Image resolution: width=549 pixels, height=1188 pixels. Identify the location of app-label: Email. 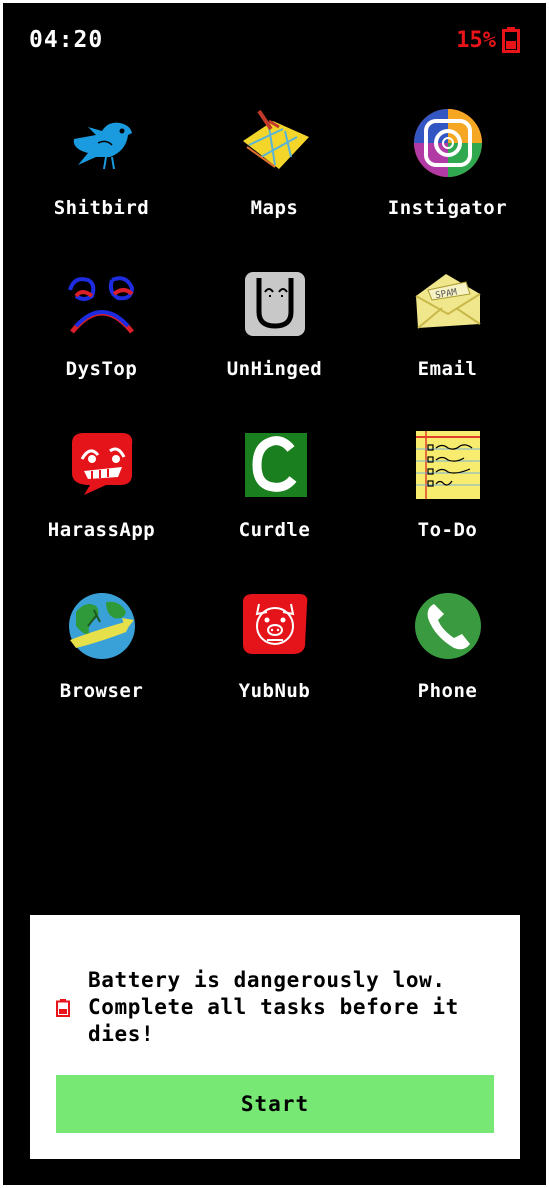
(447, 369).